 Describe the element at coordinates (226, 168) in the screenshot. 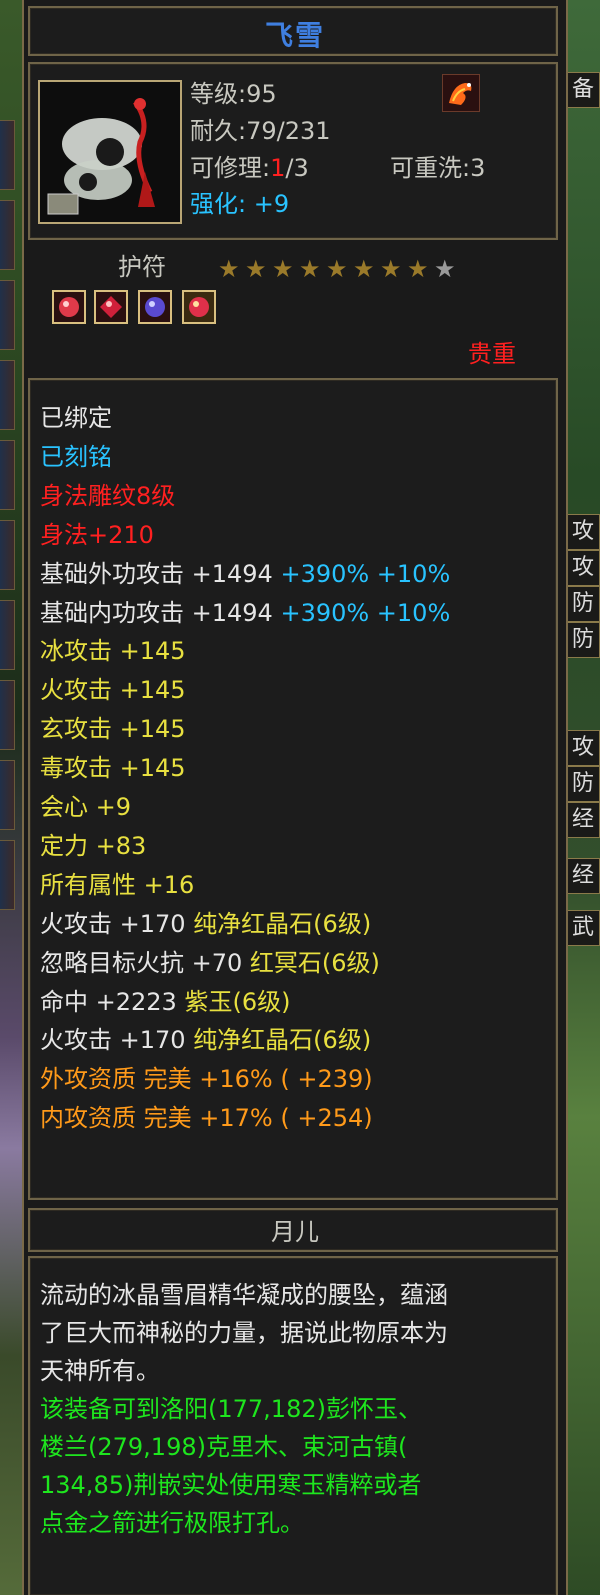

I see `repair-label: 可修理` at that location.